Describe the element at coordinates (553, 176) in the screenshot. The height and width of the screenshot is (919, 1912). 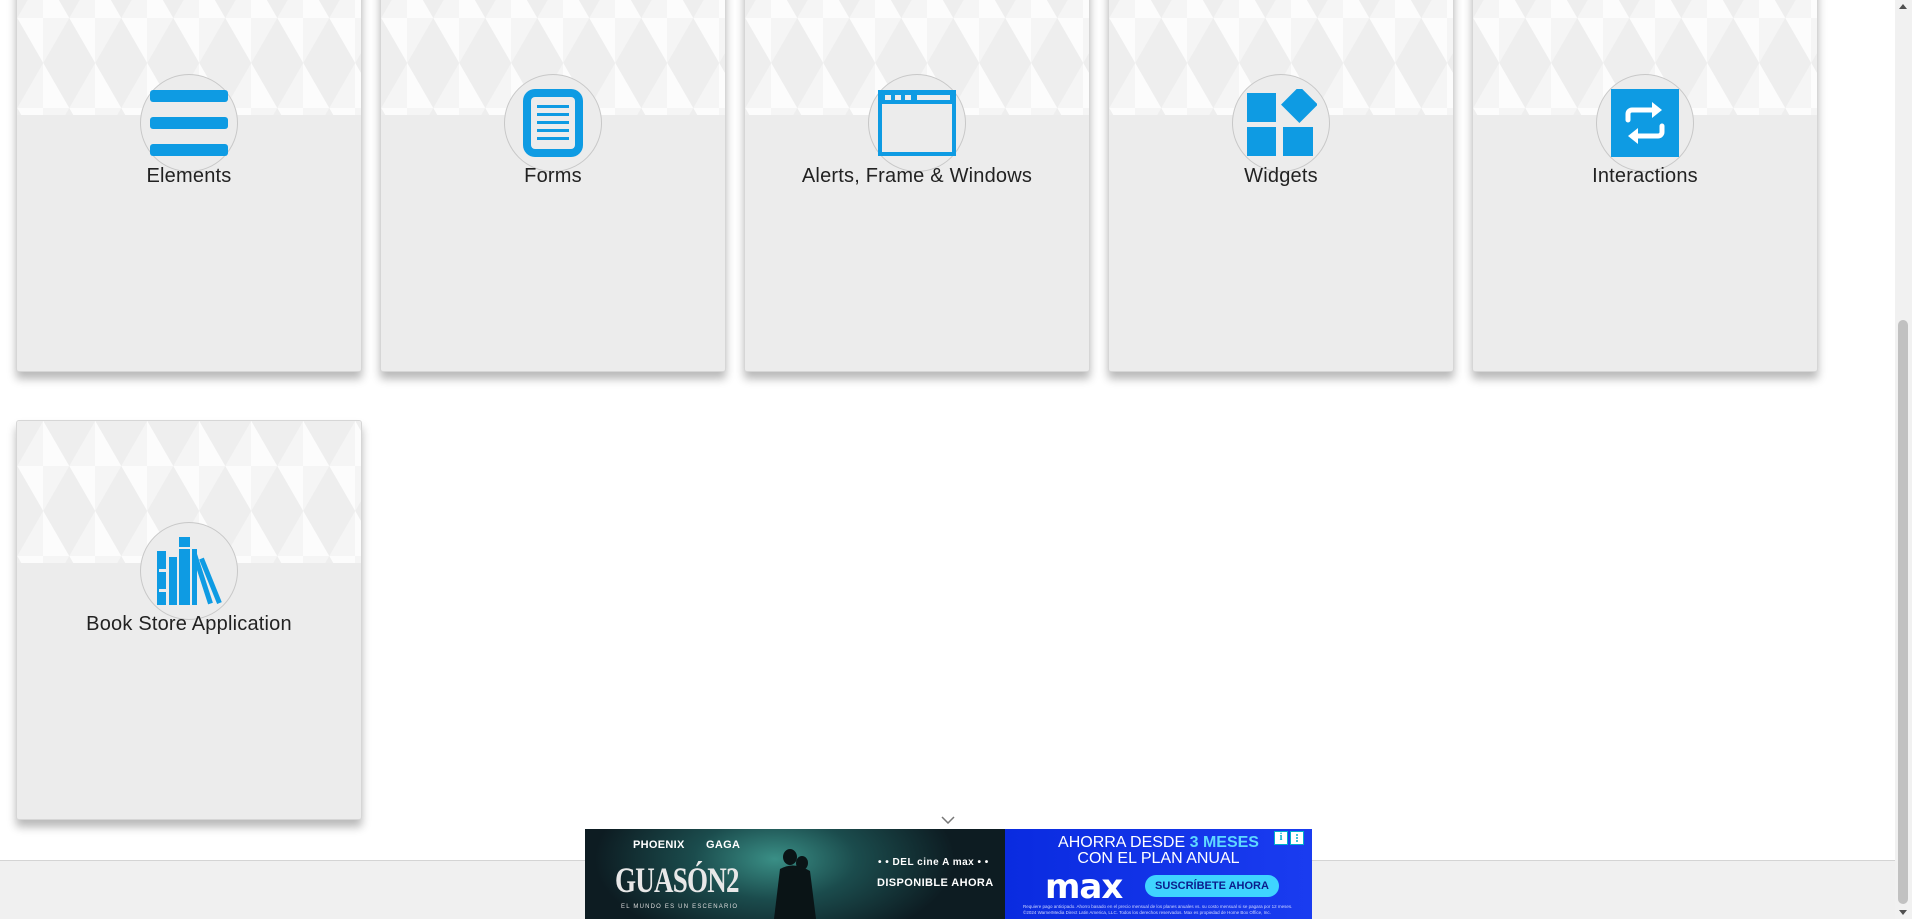
I see `card-title: Forms` at that location.